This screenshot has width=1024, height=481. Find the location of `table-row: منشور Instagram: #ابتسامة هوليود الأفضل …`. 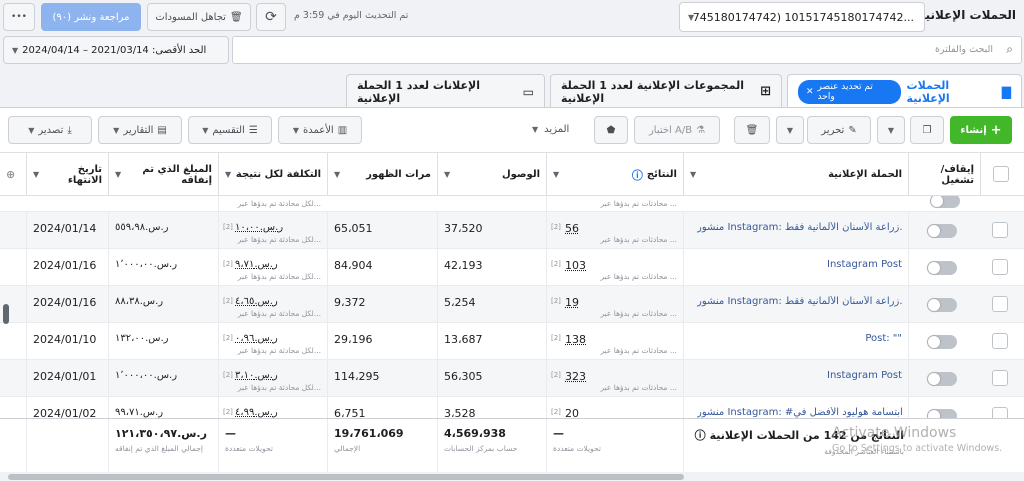

table-row: منشور Instagram: #ابتسامة هوليود الأفضل … is located at coordinates (512, 407).